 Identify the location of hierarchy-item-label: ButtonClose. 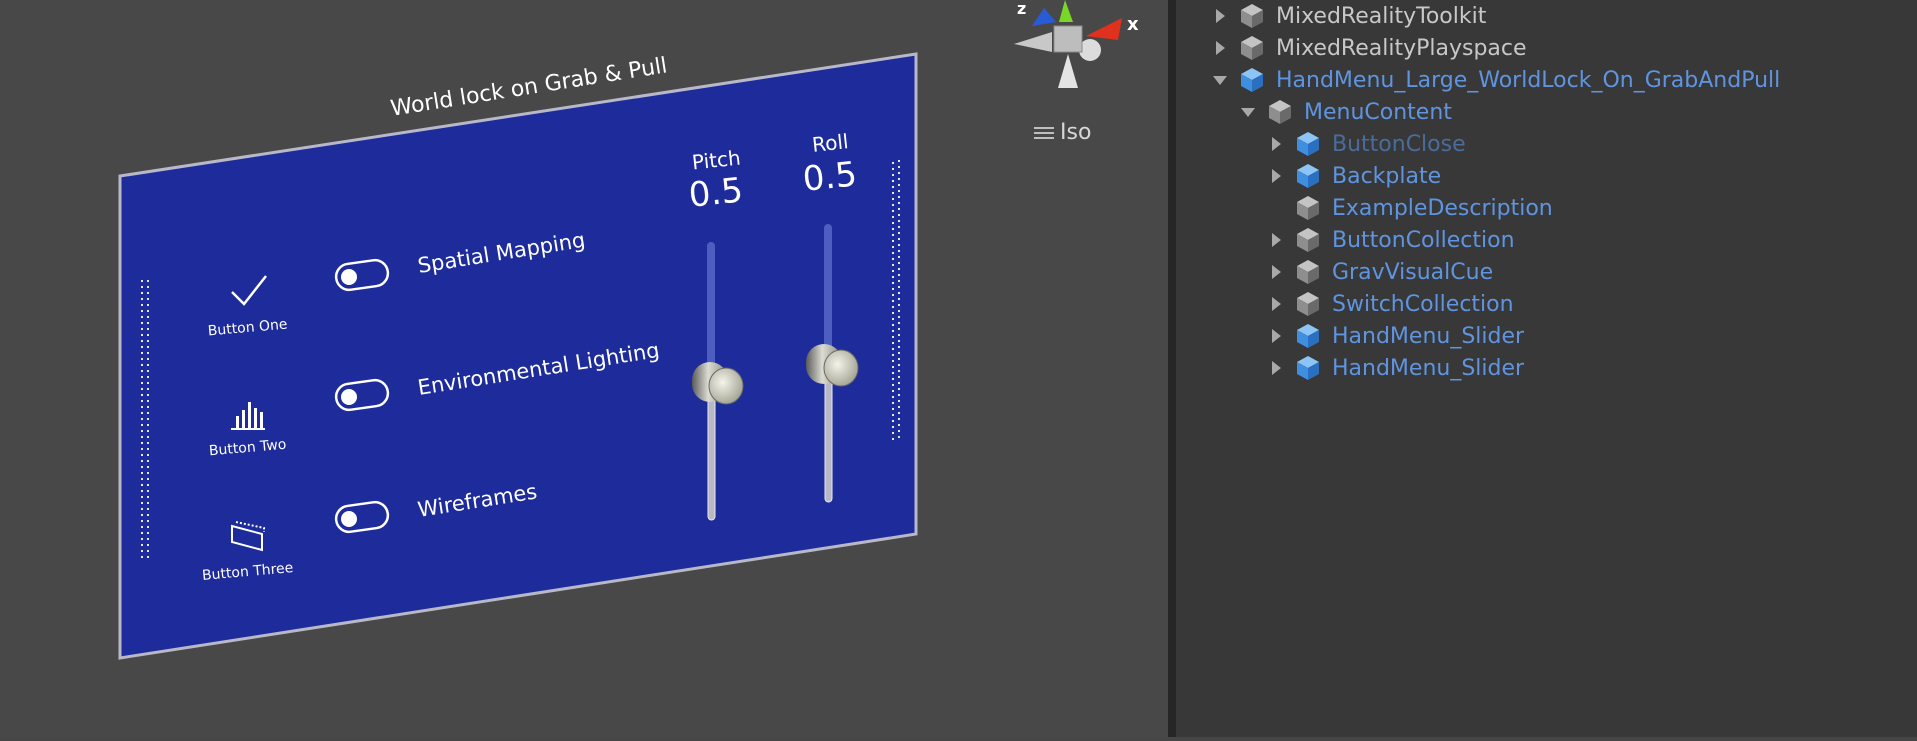
(1399, 144).